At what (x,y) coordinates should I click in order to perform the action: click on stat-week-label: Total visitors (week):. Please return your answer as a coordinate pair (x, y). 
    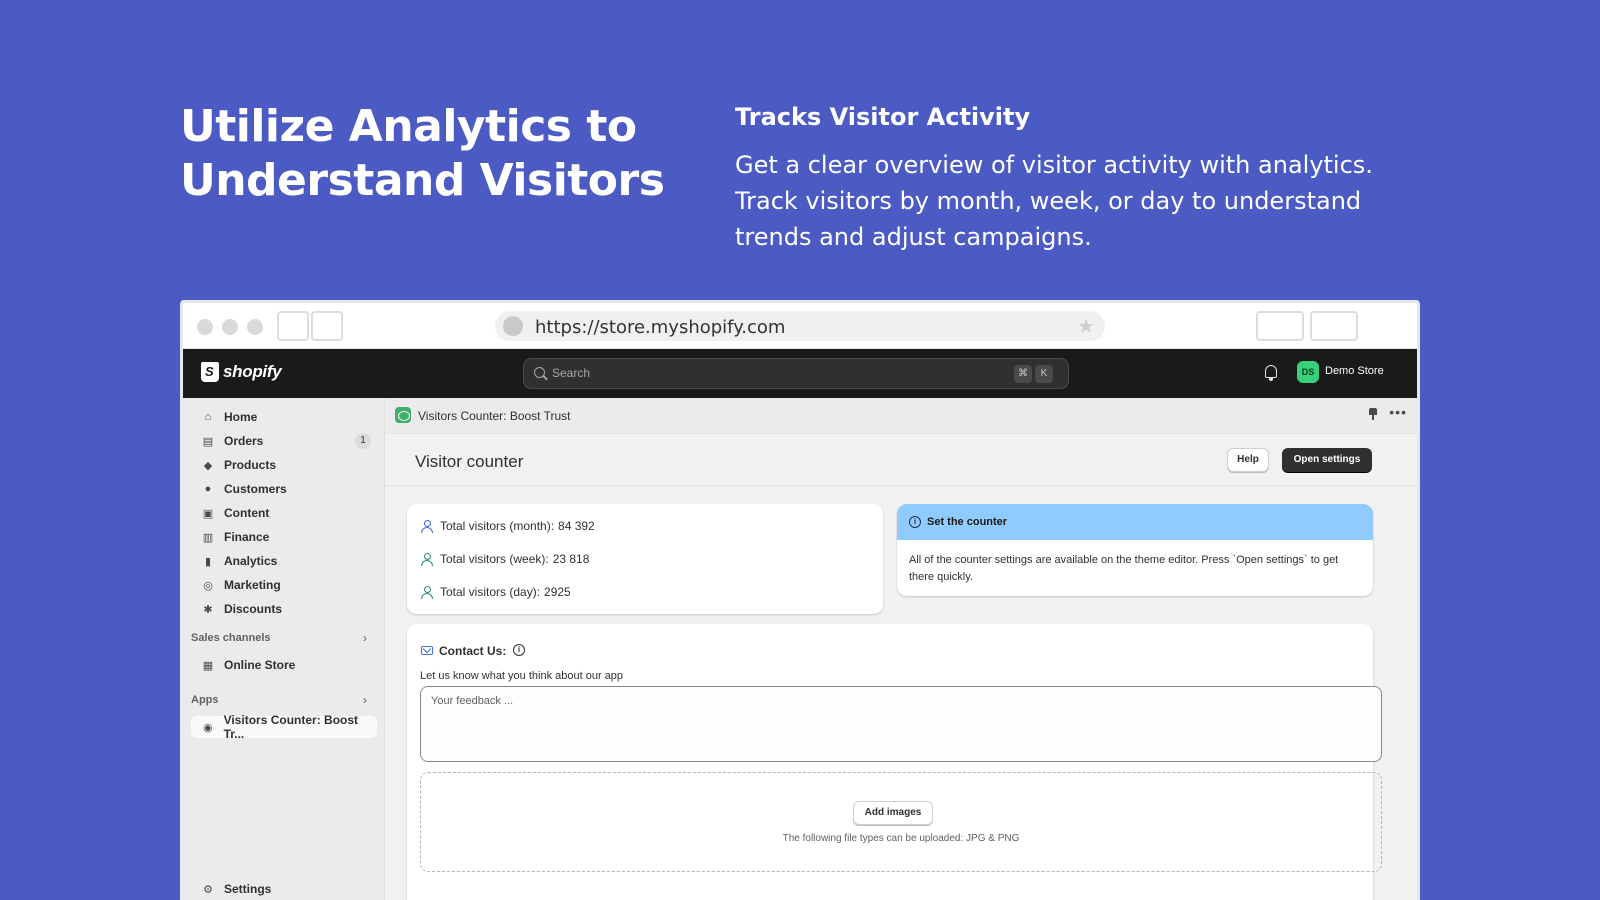
    Looking at the image, I should click on (494, 559).